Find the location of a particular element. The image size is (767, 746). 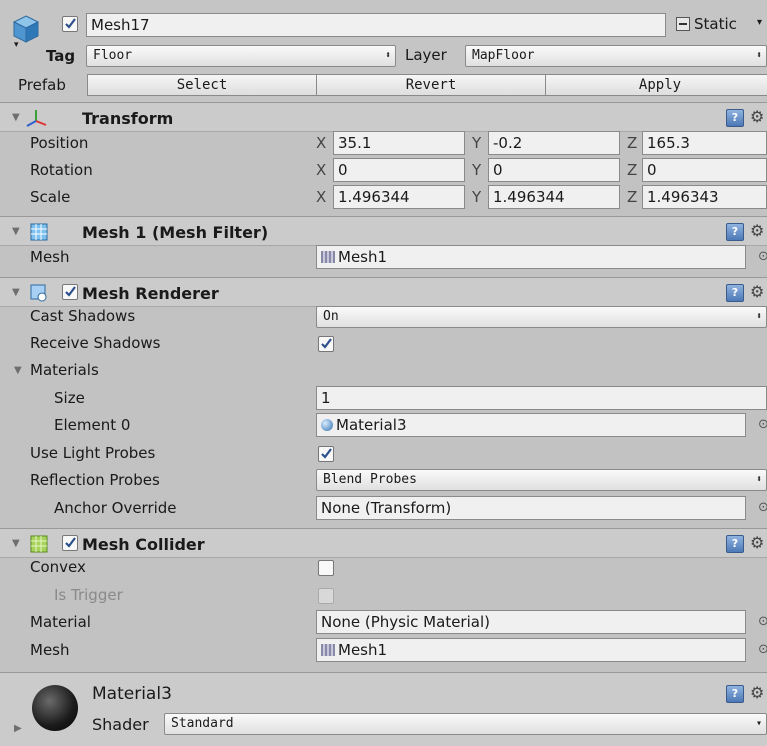

tag-label: Tag is located at coordinates (61, 56).